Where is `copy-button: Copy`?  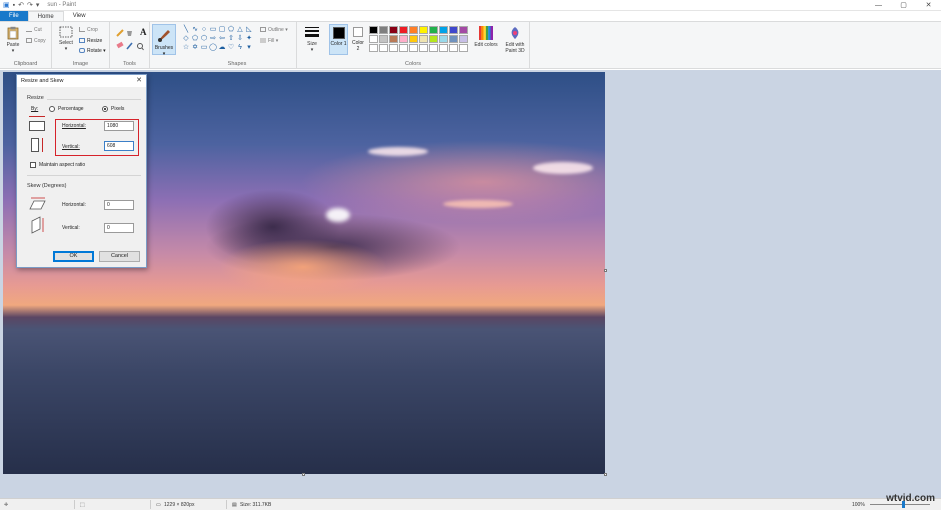 copy-button: Copy is located at coordinates (36, 41).